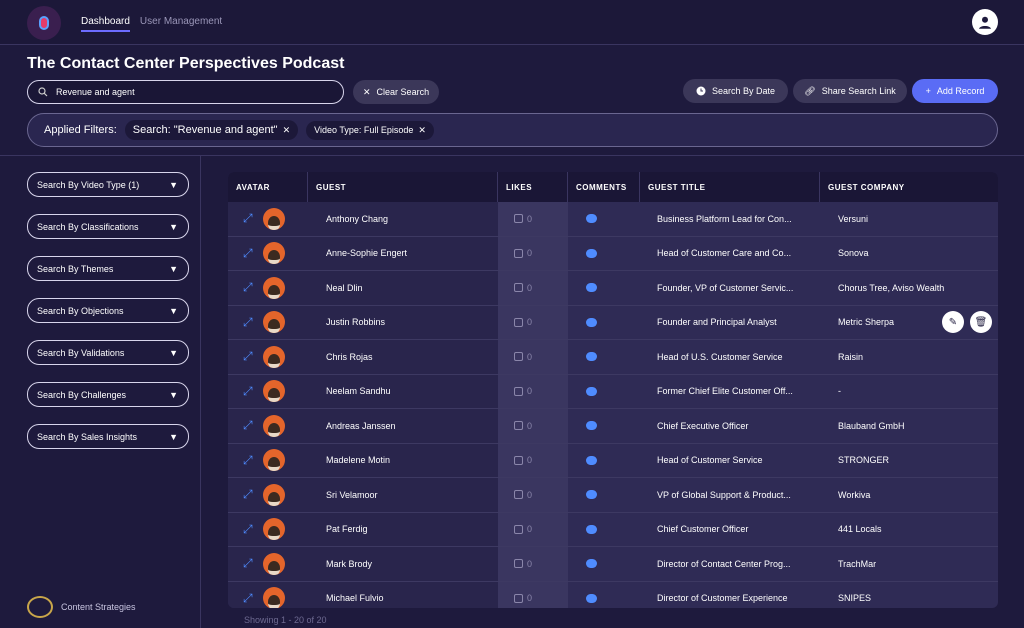 This screenshot has width=1024, height=628. Describe the element at coordinates (211, 130) in the screenshot. I see `filter-chip-search: Search: "Revenue and agent" ✕` at that location.